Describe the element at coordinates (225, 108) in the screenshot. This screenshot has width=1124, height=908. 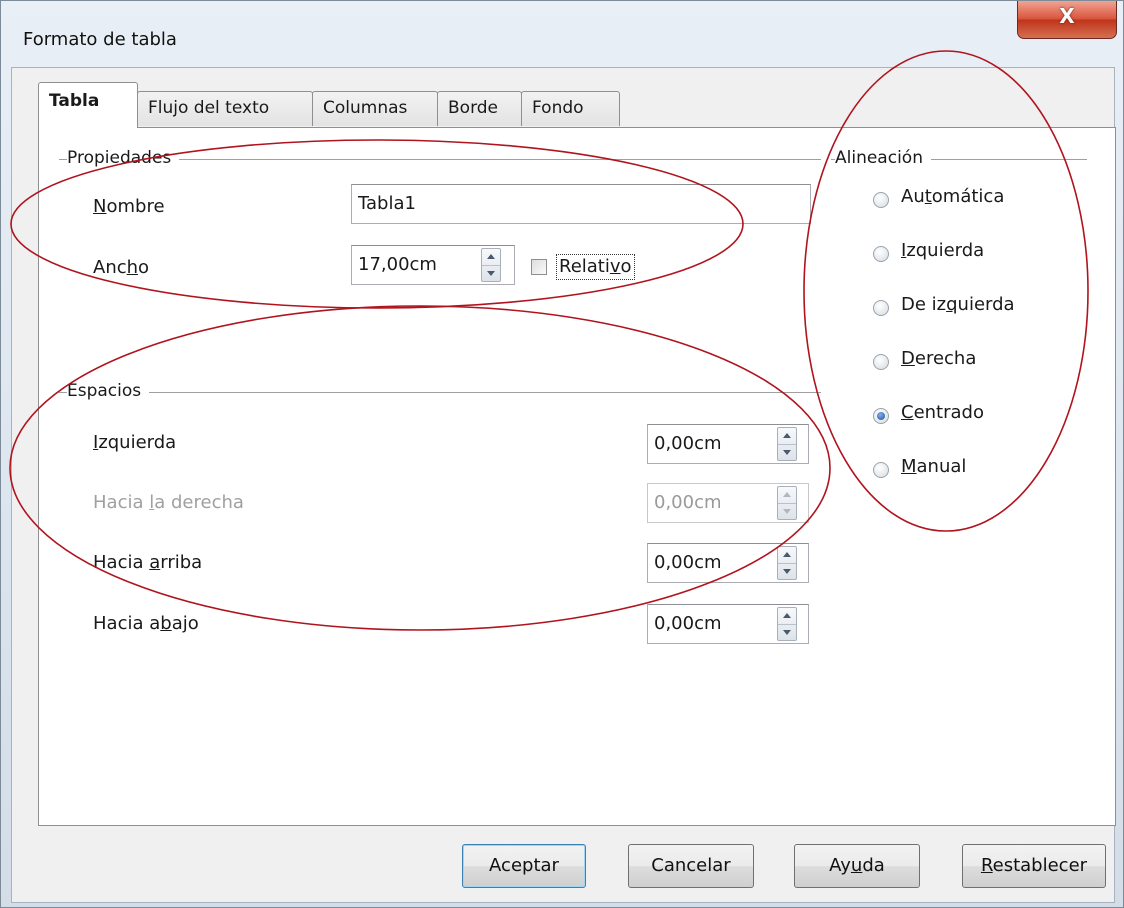
I see `tab-flujo-del-texto: Flujo del texto` at that location.